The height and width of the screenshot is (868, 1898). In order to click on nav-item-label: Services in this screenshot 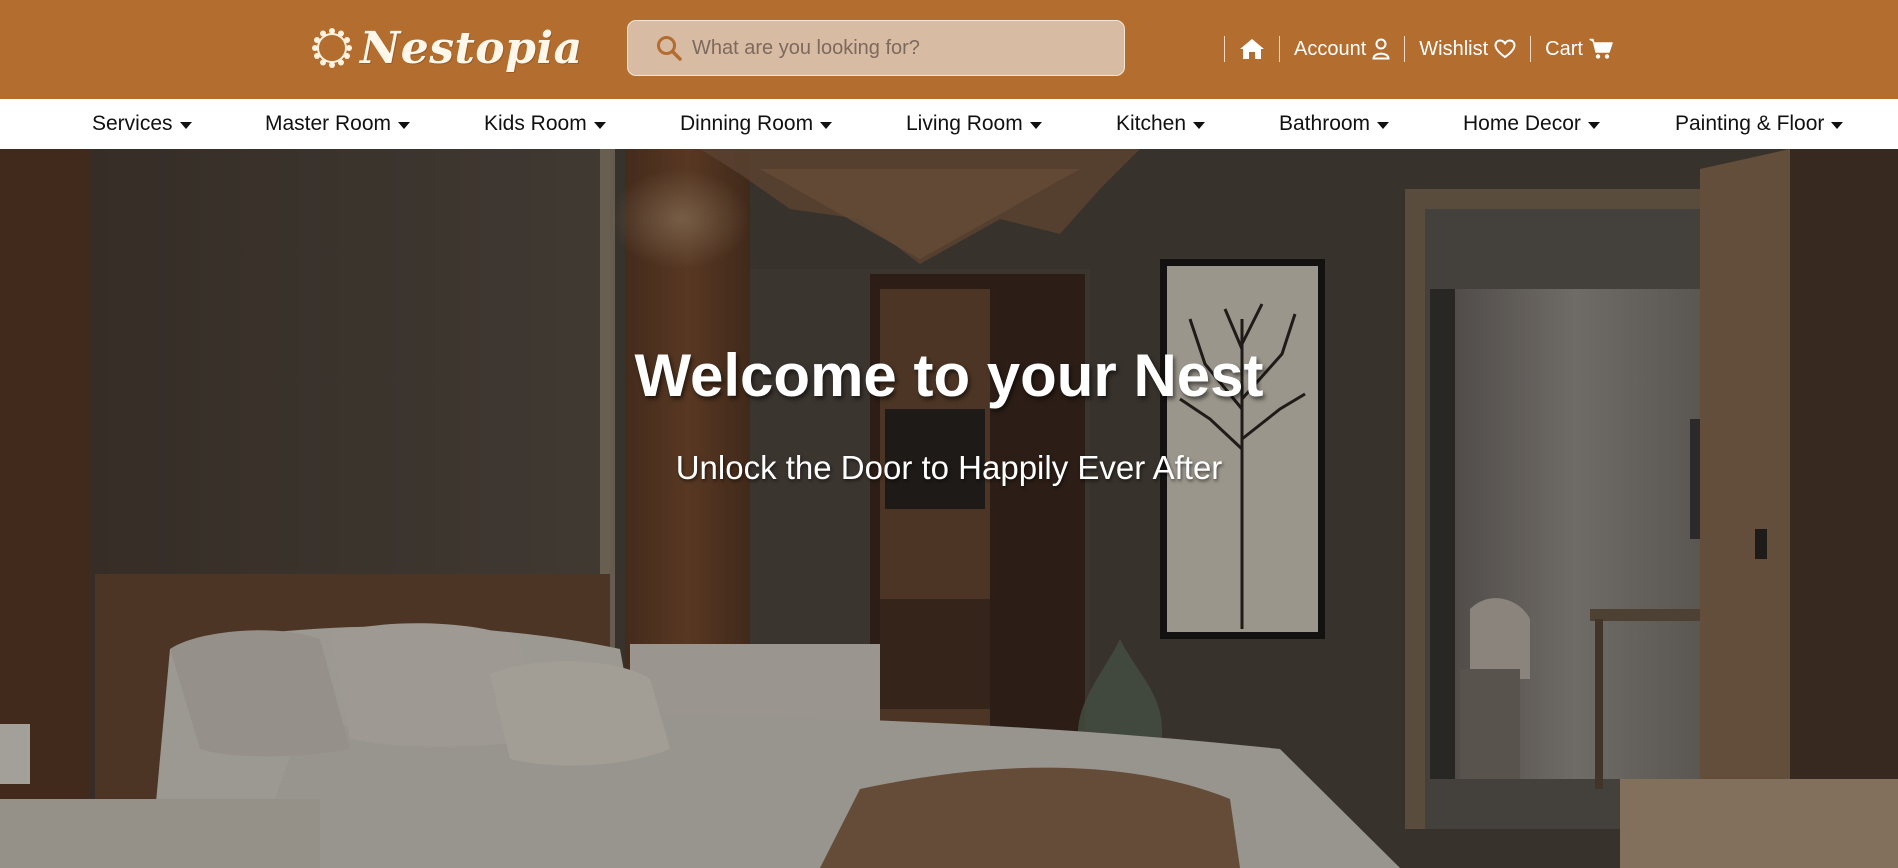, I will do `click(132, 123)`.